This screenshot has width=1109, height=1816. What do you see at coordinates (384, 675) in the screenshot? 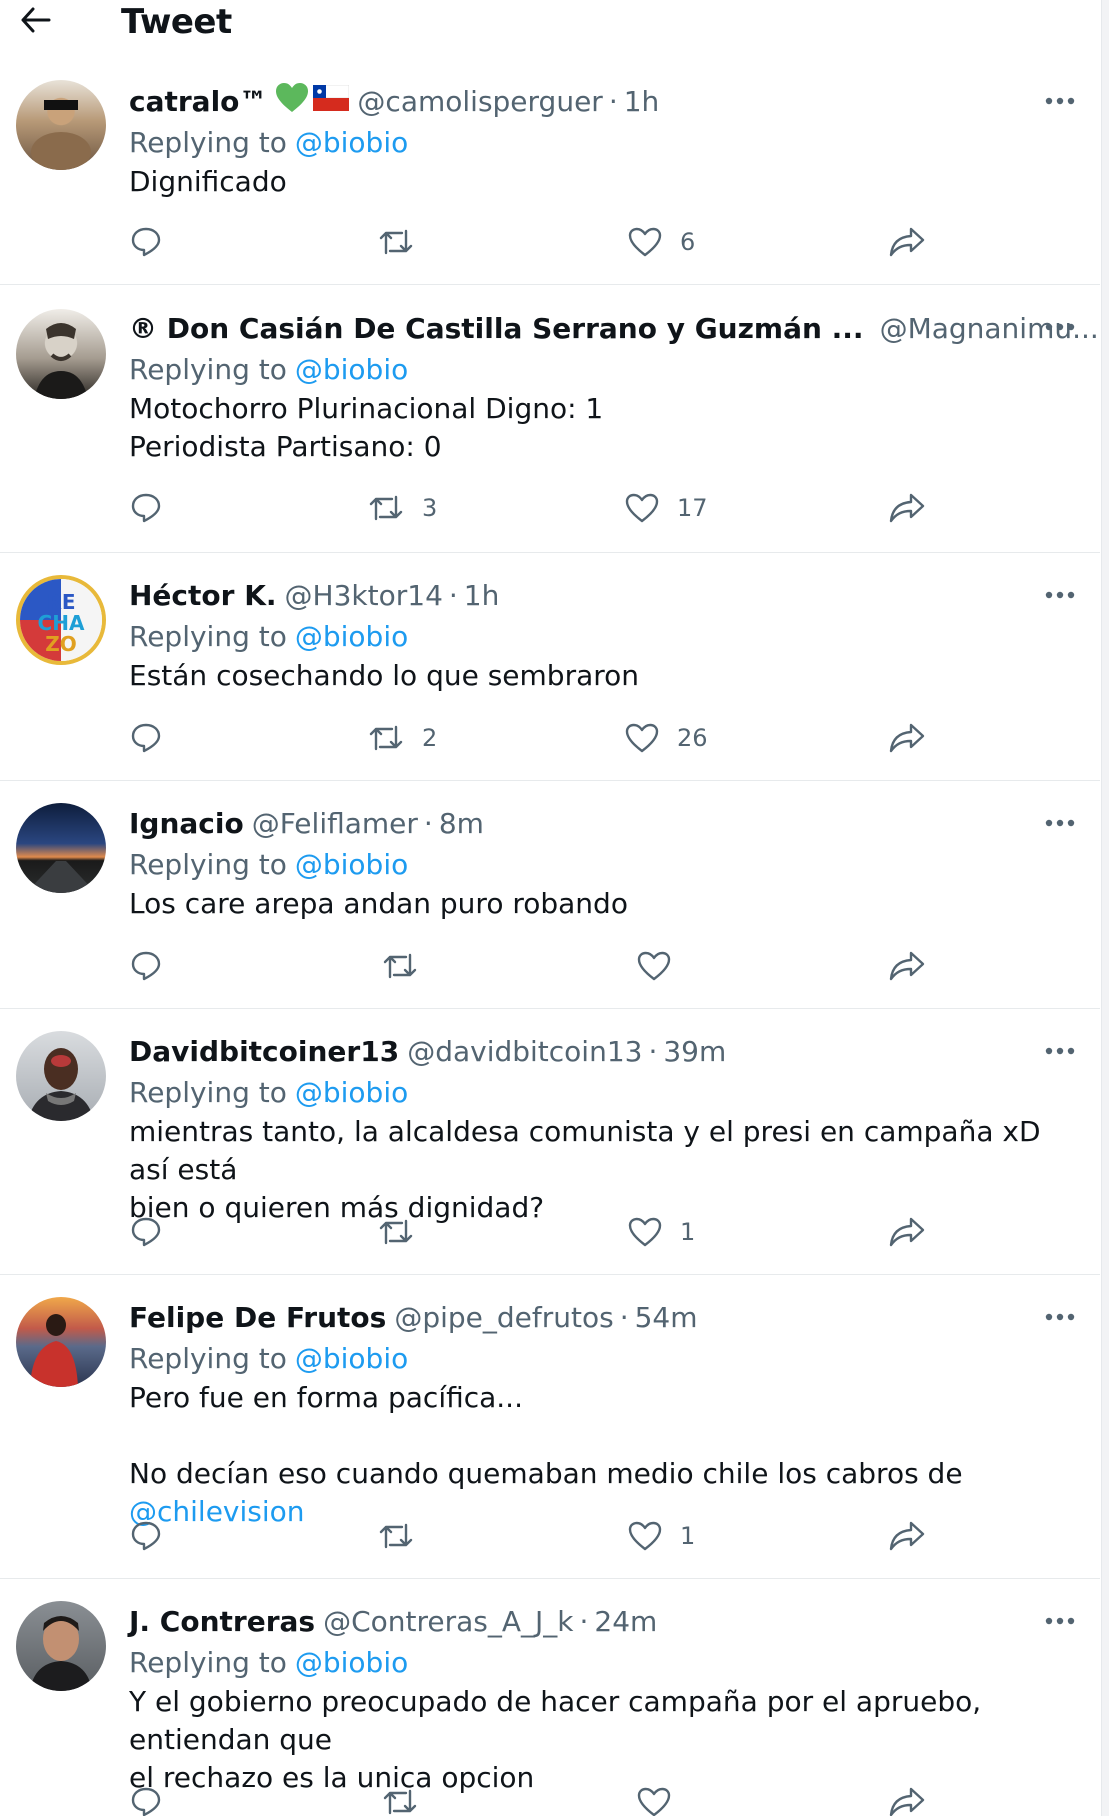
I see `tweet-text: Están cosechando lo que sembraron` at bounding box center [384, 675].